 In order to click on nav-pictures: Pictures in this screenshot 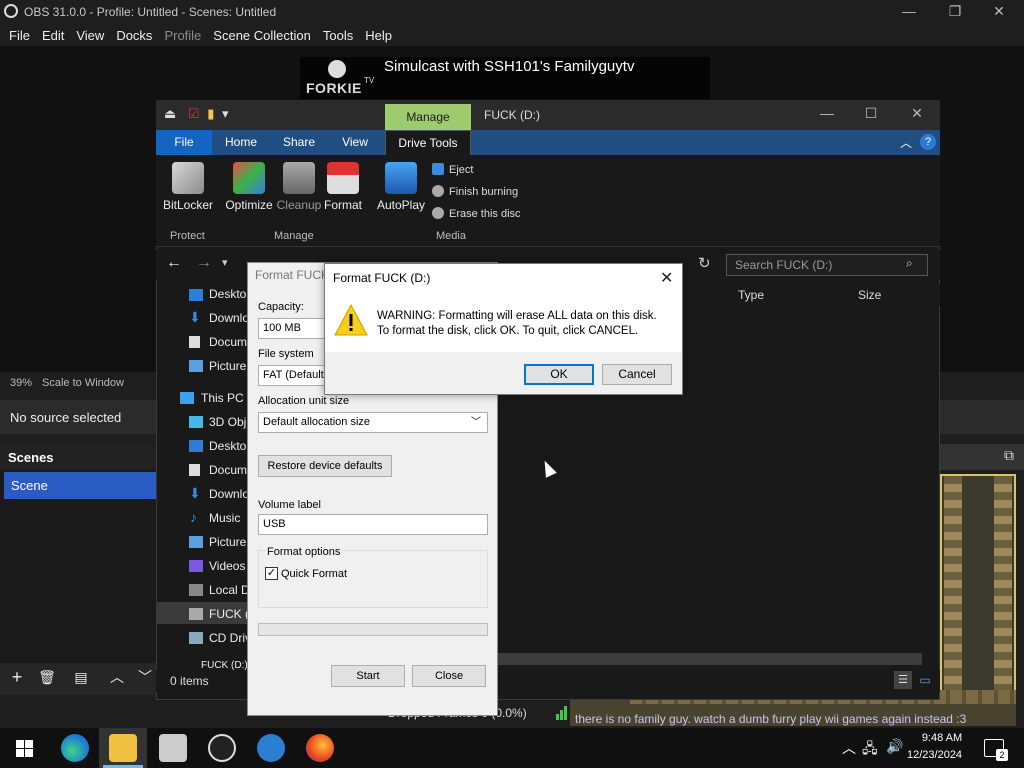, I will do `click(230, 366)`.